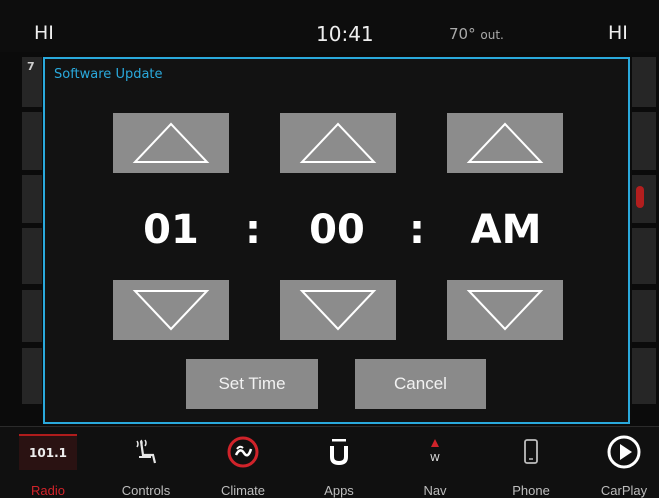  I want to click on dock-item-carplay: CarPlay, so click(621, 462).